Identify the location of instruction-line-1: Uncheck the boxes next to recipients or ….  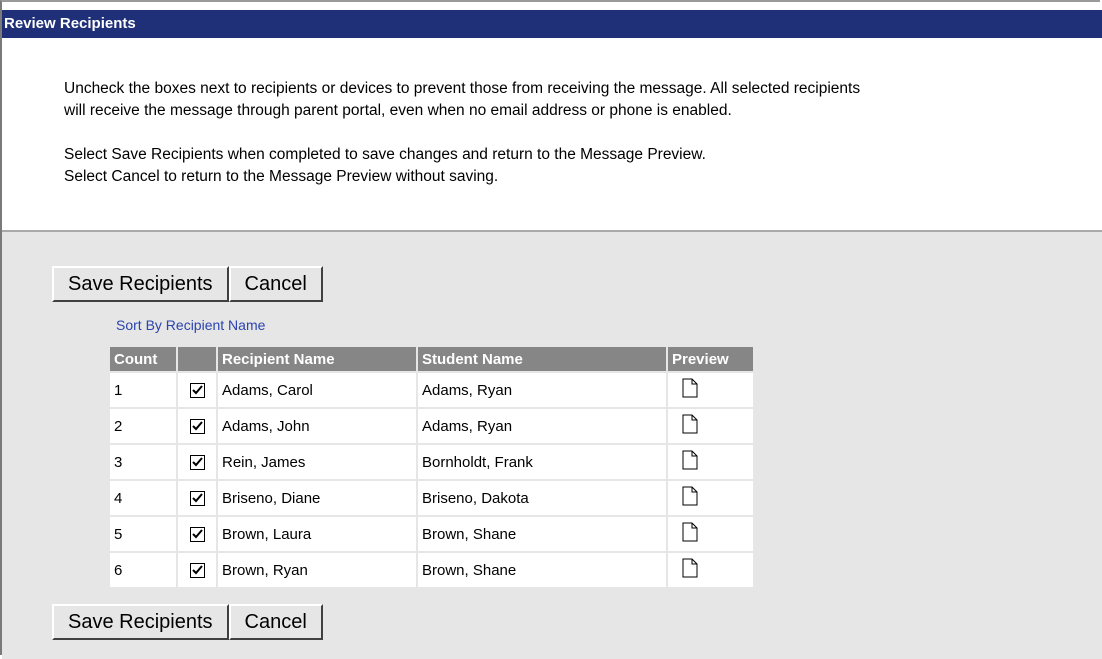
(462, 88).